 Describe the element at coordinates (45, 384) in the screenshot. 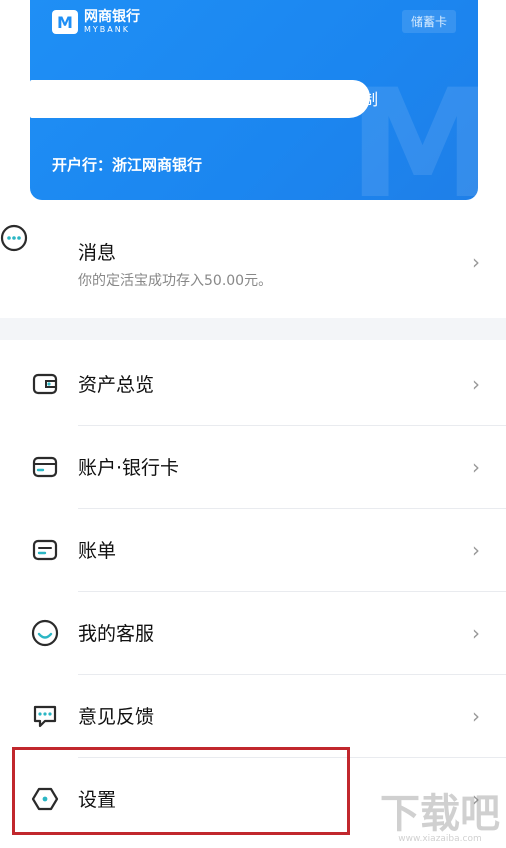

I see `wallet-icon` at that location.